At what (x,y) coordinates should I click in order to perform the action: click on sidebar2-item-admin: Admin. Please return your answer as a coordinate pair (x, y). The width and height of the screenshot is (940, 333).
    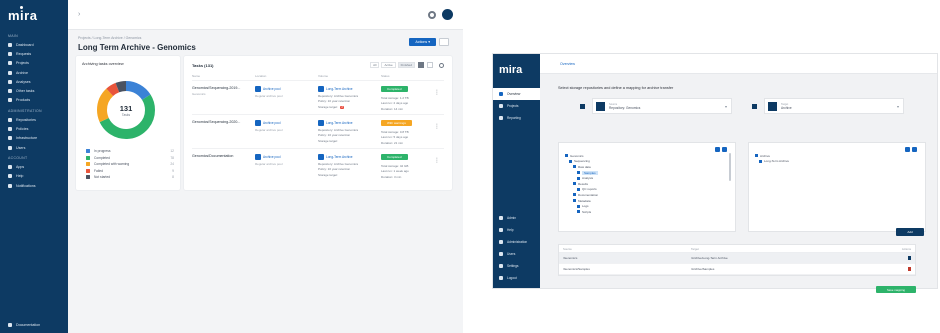
    Looking at the image, I should click on (516, 218).